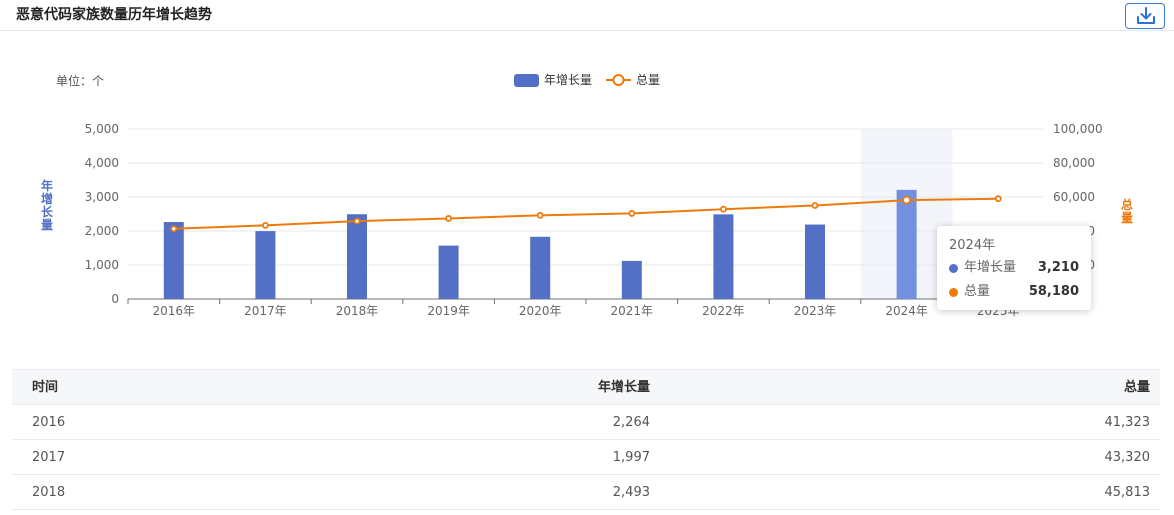  I want to click on x-tick-label: 2023年, so click(815, 311).